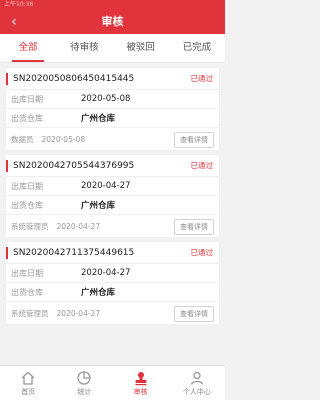 The height and width of the screenshot is (400, 320). What do you see at coordinates (84, 48) in the screenshot?
I see `tab-pending: 待审核` at bounding box center [84, 48].